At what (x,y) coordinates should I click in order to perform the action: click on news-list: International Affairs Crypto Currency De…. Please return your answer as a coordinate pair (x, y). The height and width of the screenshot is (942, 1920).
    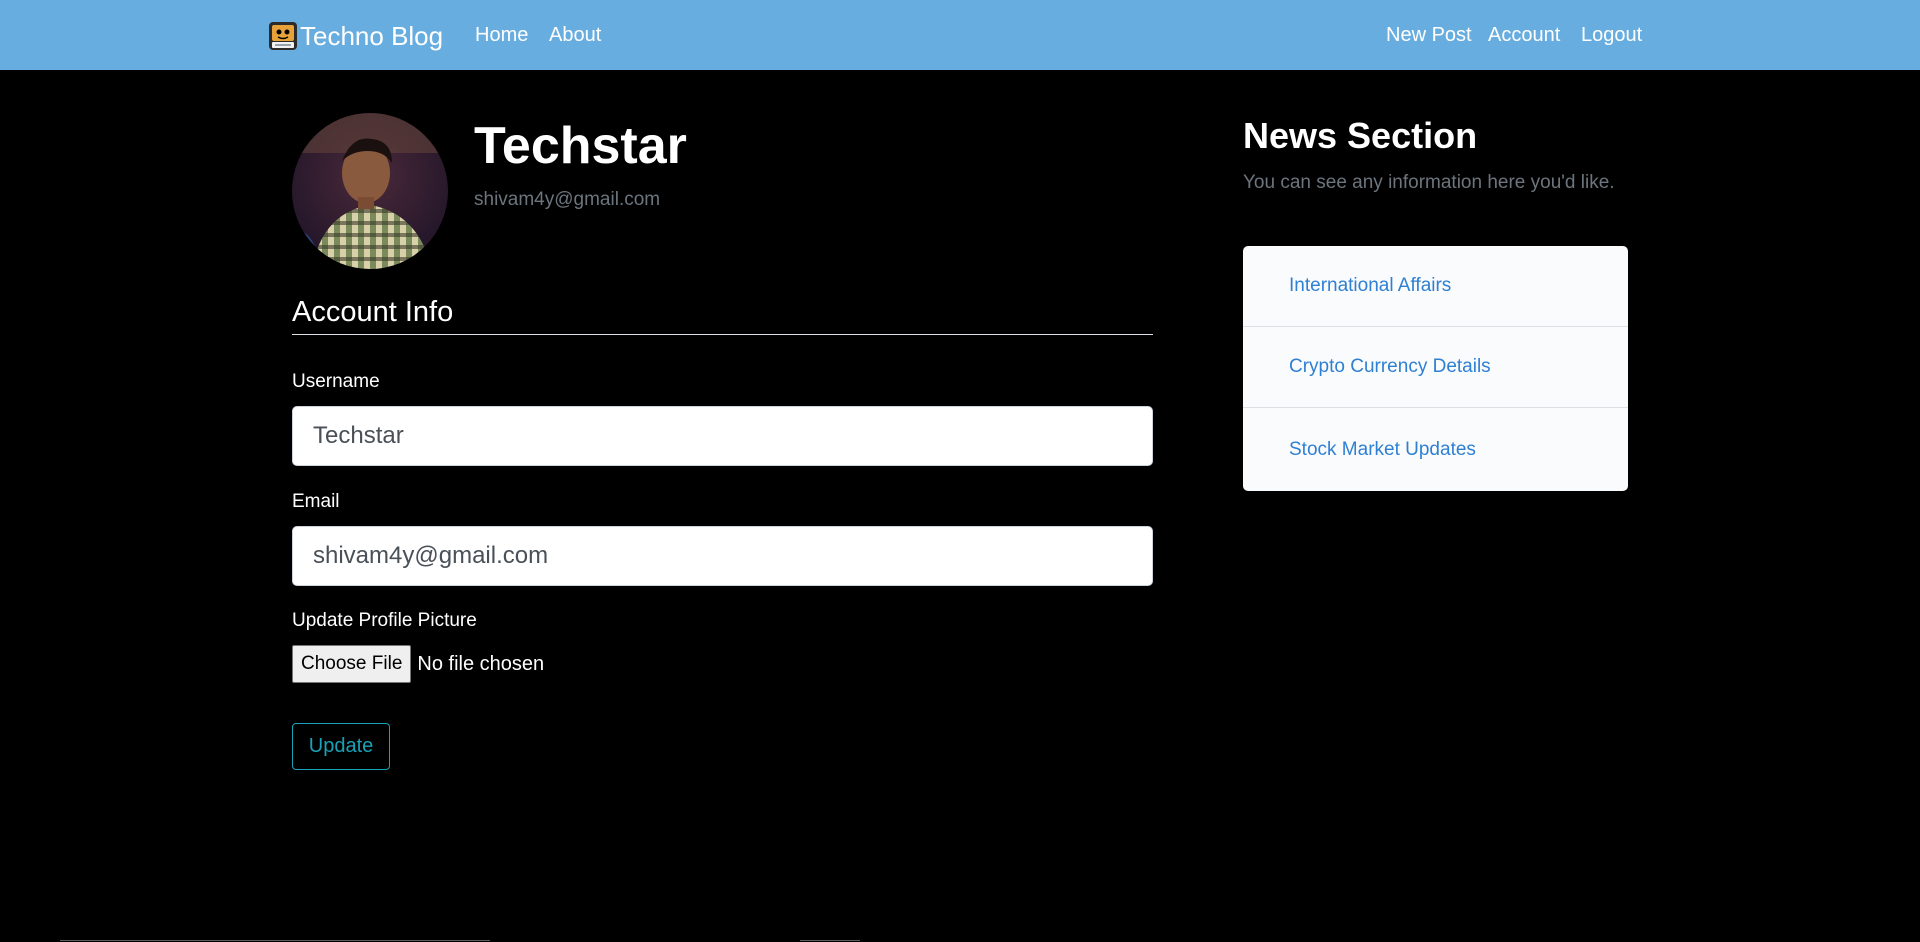
    Looking at the image, I should click on (1435, 368).